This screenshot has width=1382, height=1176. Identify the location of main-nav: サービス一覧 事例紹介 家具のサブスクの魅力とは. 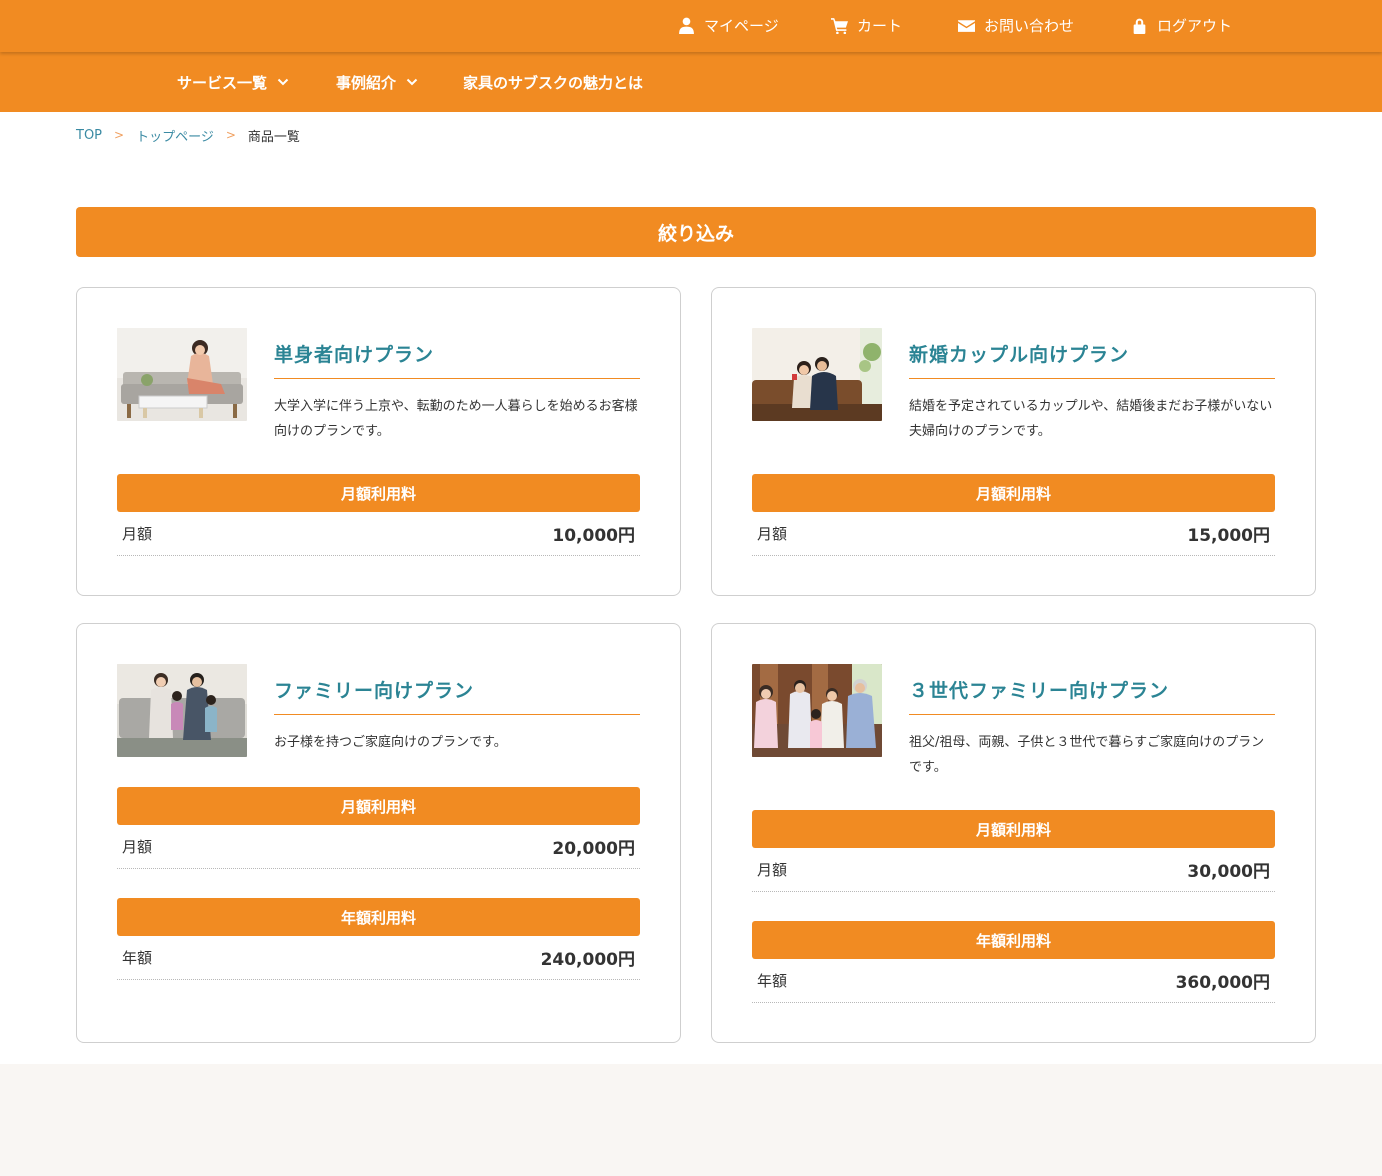
(691, 82).